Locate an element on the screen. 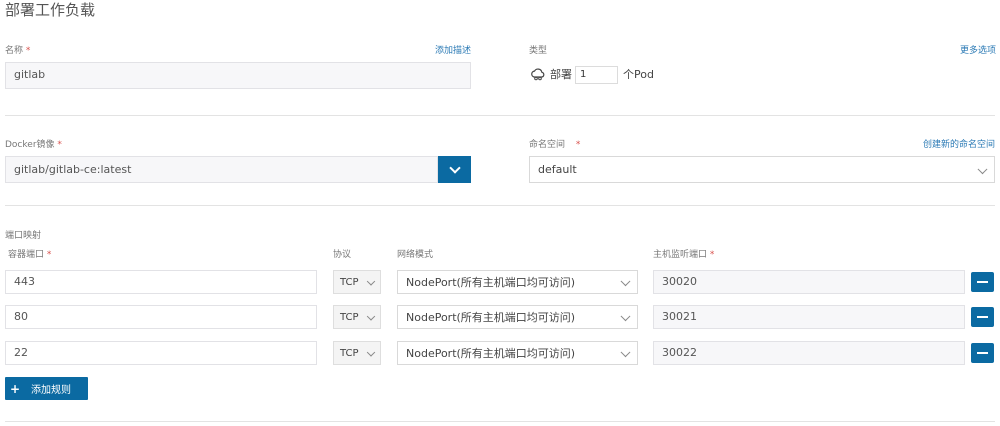 The image size is (1000, 426). add-description-link: 添加描述 is located at coordinates (453, 51).